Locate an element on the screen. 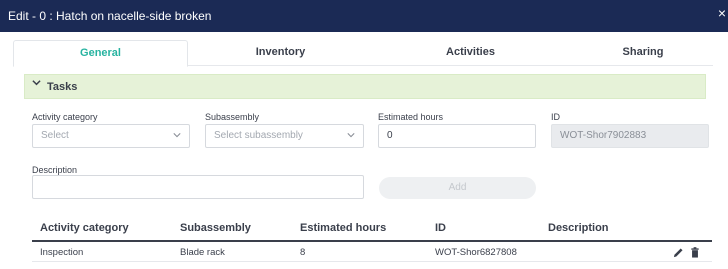 Image resolution: width=728 pixels, height=269 pixels. column-header: Estimated hours is located at coordinates (343, 228).